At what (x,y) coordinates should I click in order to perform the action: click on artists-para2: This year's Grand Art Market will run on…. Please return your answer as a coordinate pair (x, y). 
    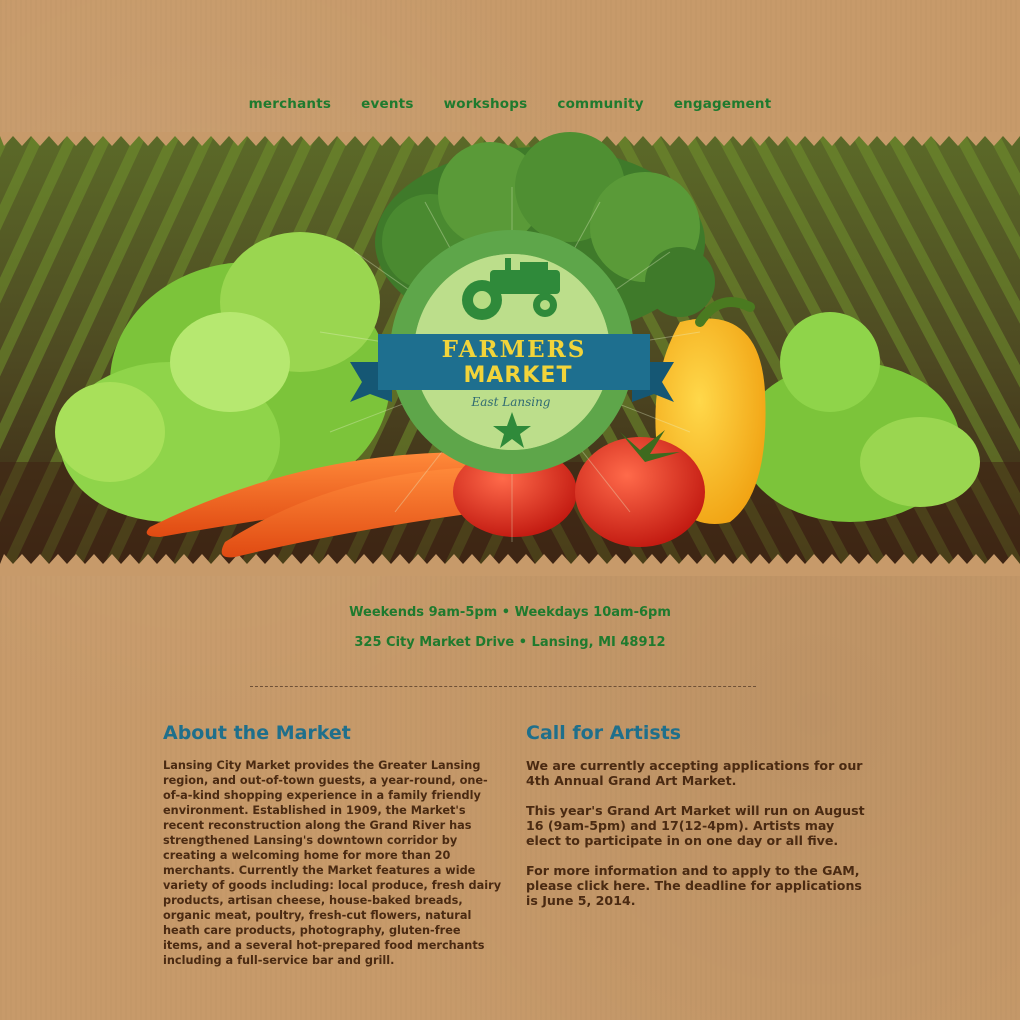
    Looking at the image, I should click on (695, 825).